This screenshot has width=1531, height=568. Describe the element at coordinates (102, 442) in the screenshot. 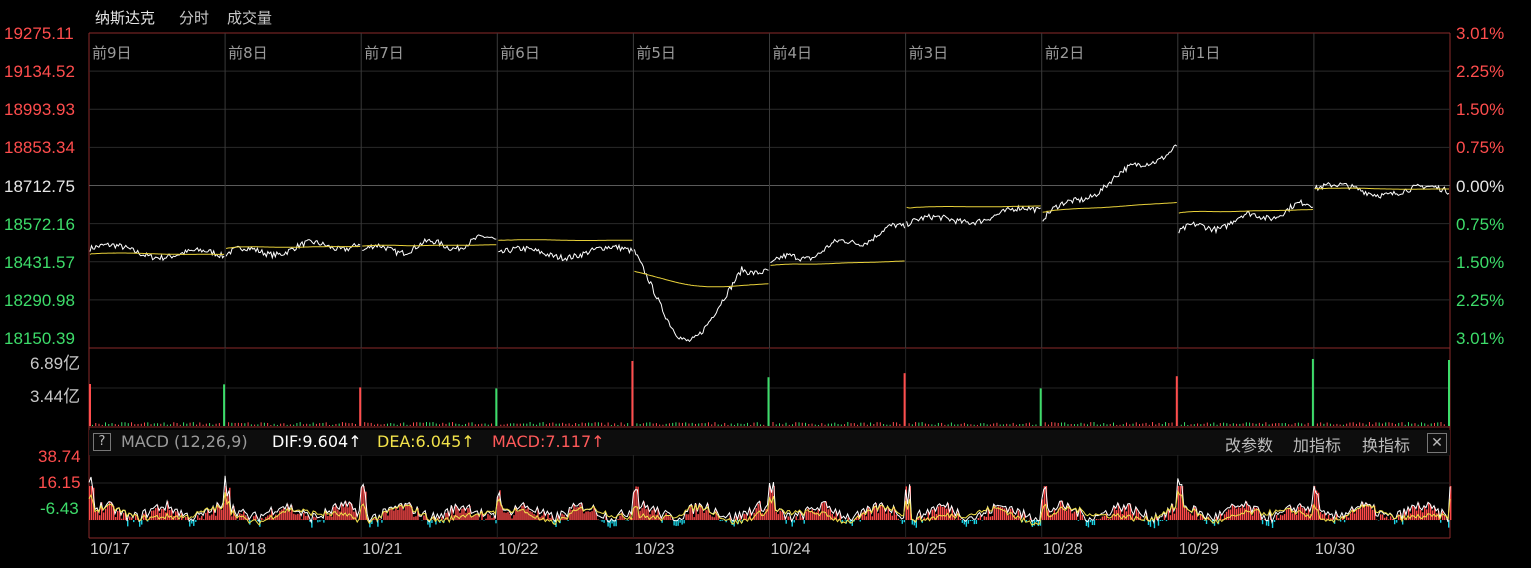

I see `help-icon: ?` at that location.